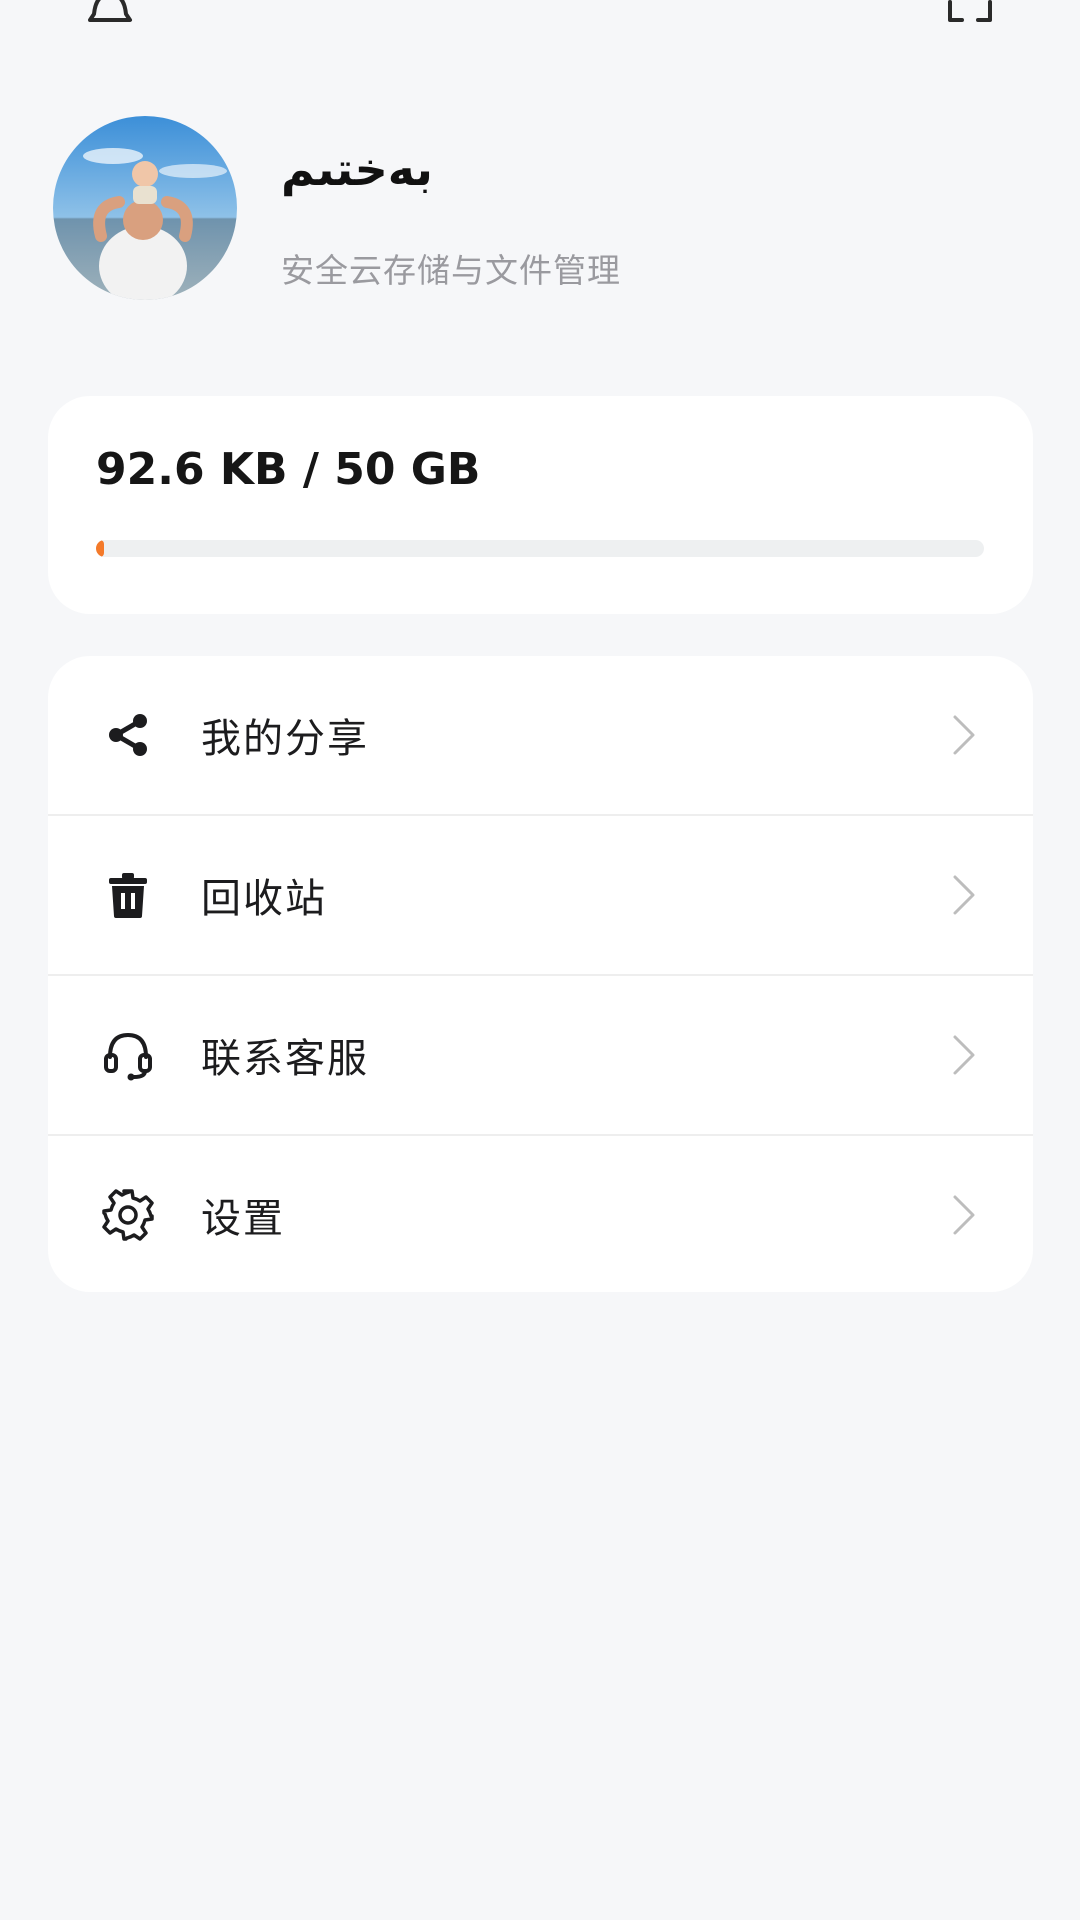 This screenshot has height=1920, width=1080. What do you see at coordinates (540, 1055) in the screenshot?
I see `menu-item-customer-service: 联系客服` at bounding box center [540, 1055].